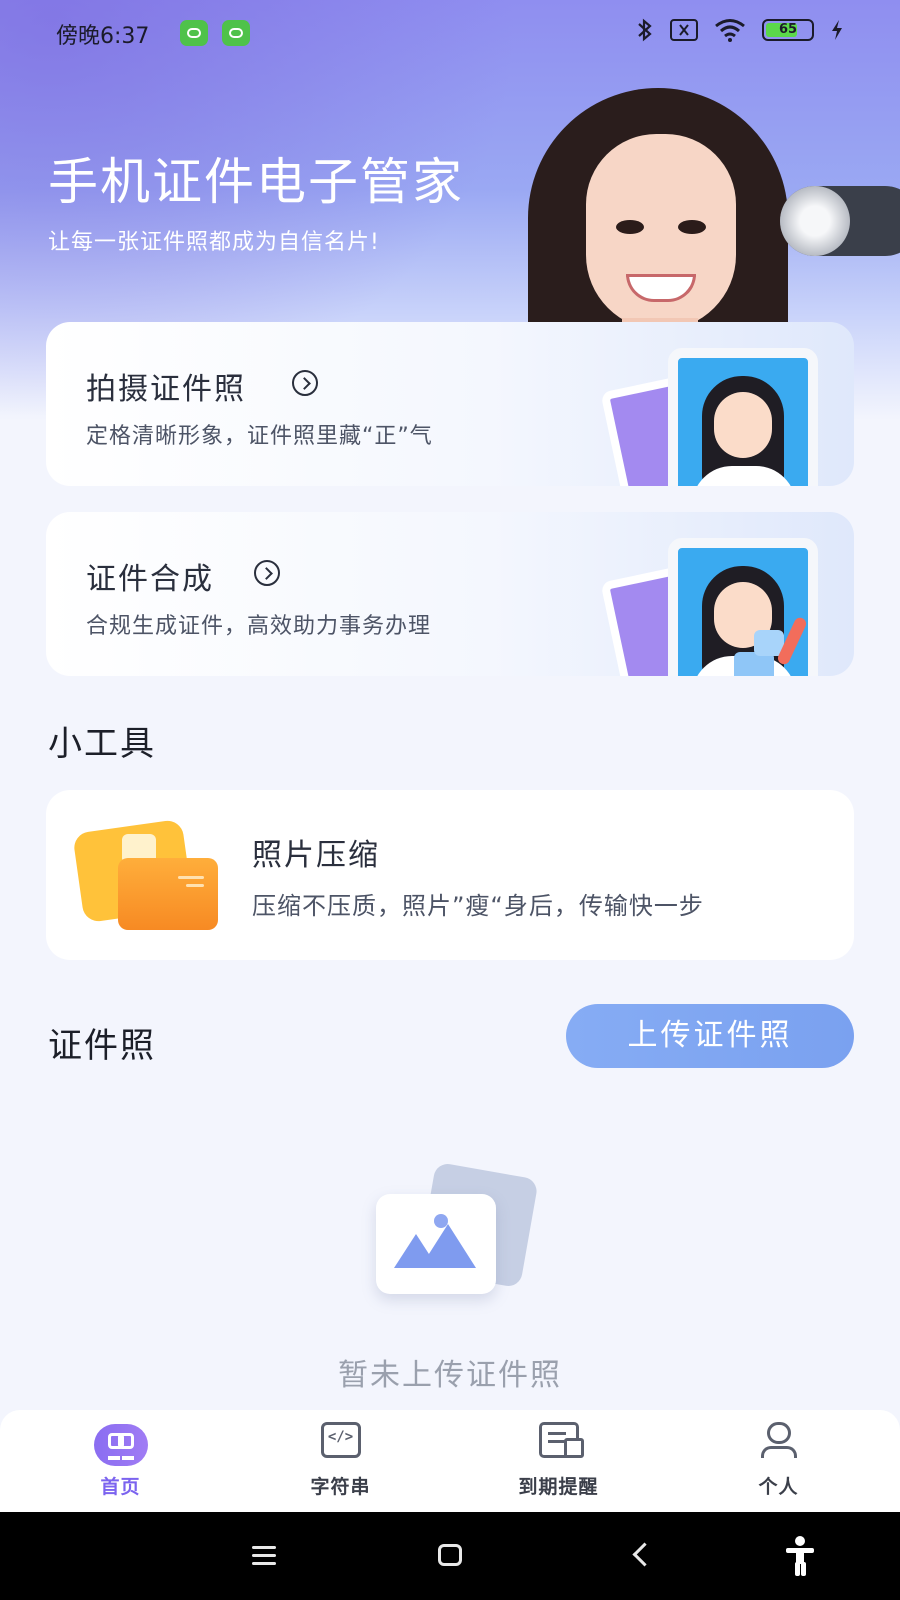  Describe the element at coordinates (450, 404) in the screenshot. I see `take-id-photo-card: 拍摄证件照 定格清晰形象，证件照里藏“正”气` at that location.